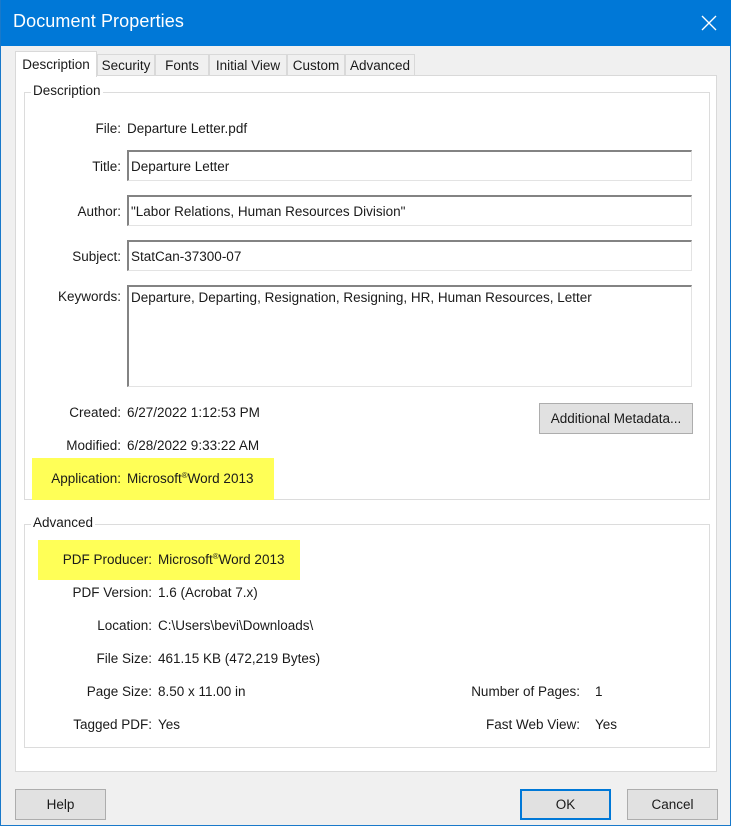  What do you see at coordinates (565, 804) in the screenshot?
I see `ok-button: OK` at bounding box center [565, 804].